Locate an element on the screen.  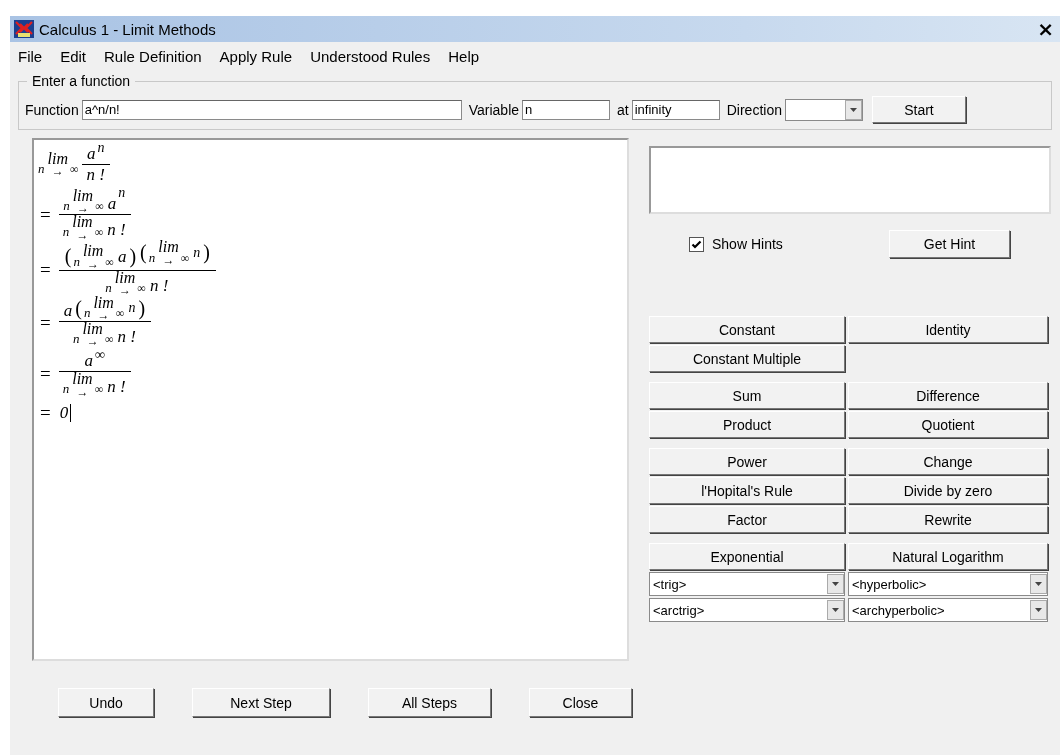
rule-button: Quotient is located at coordinates (948, 424).